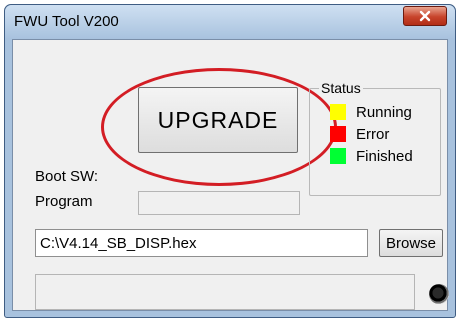 This screenshot has width=462, height=324. Describe the element at coordinates (64, 201) in the screenshot. I see `program-label: Program` at that location.